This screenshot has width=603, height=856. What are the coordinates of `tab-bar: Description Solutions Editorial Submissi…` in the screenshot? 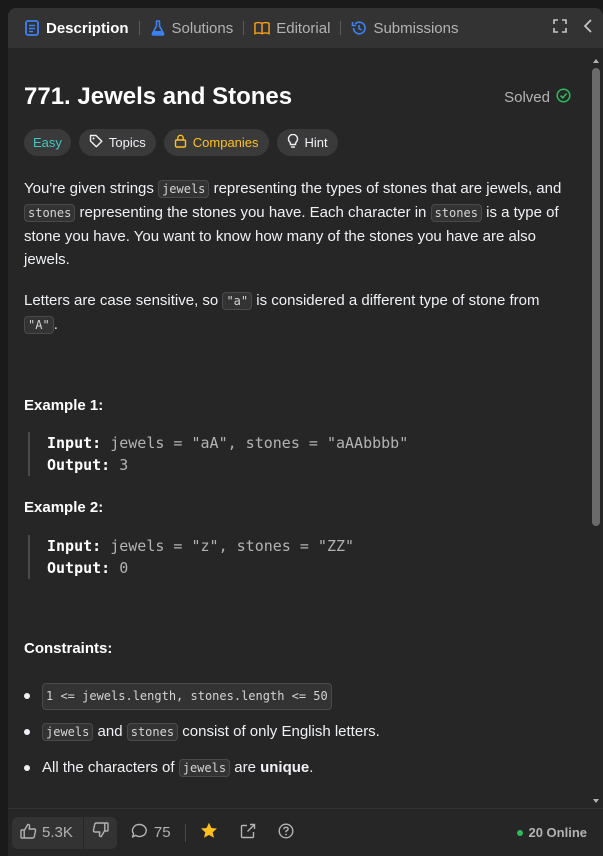 It's located at (305, 28).